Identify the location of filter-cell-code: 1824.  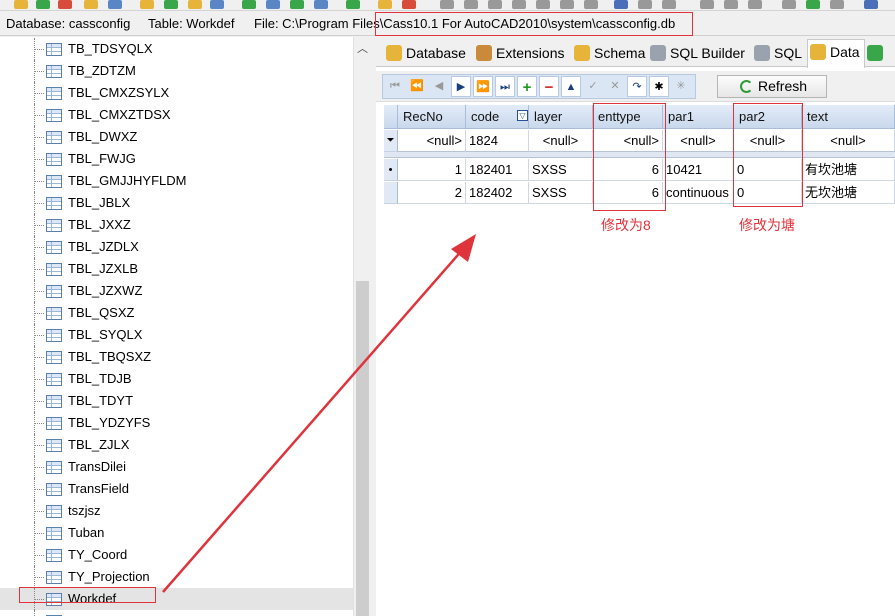
(497, 141).